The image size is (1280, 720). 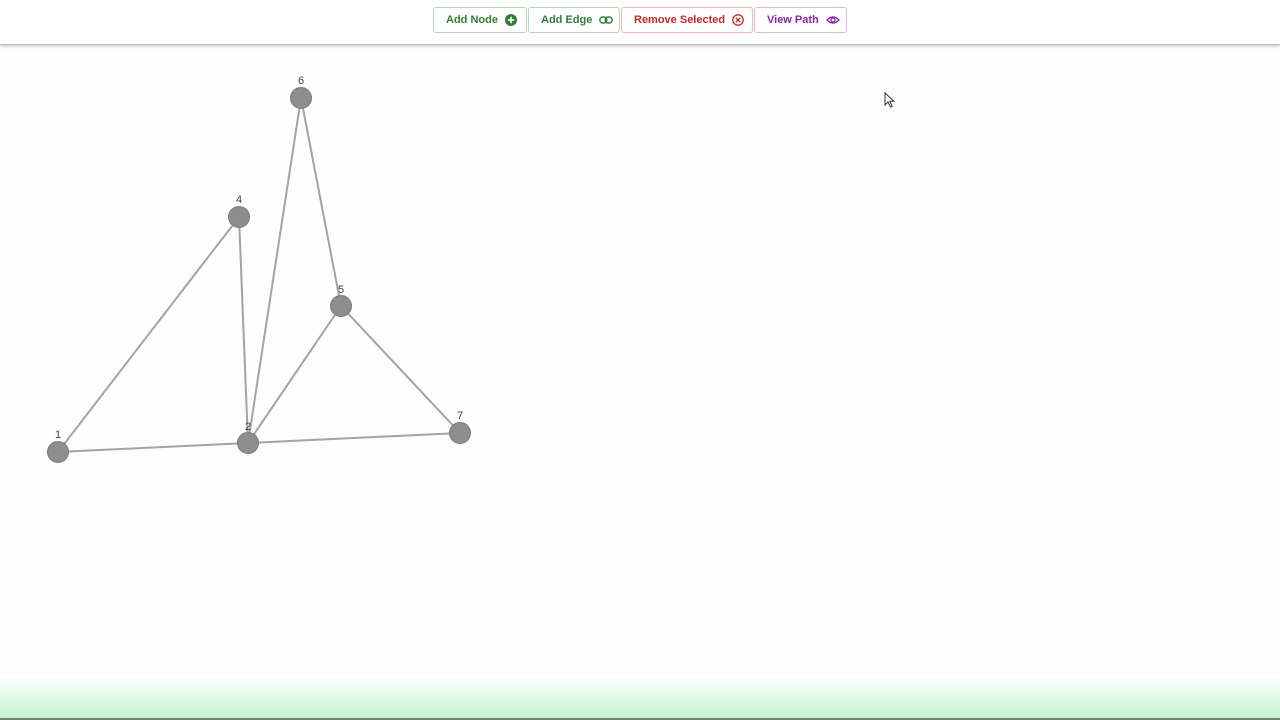 I want to click on graph-node-label: 2, so click(x=248, y=427).